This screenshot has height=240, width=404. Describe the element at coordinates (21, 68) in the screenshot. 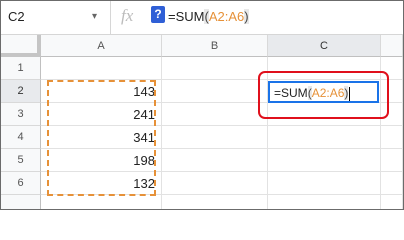

I see `row-header-1: 1` at that location.